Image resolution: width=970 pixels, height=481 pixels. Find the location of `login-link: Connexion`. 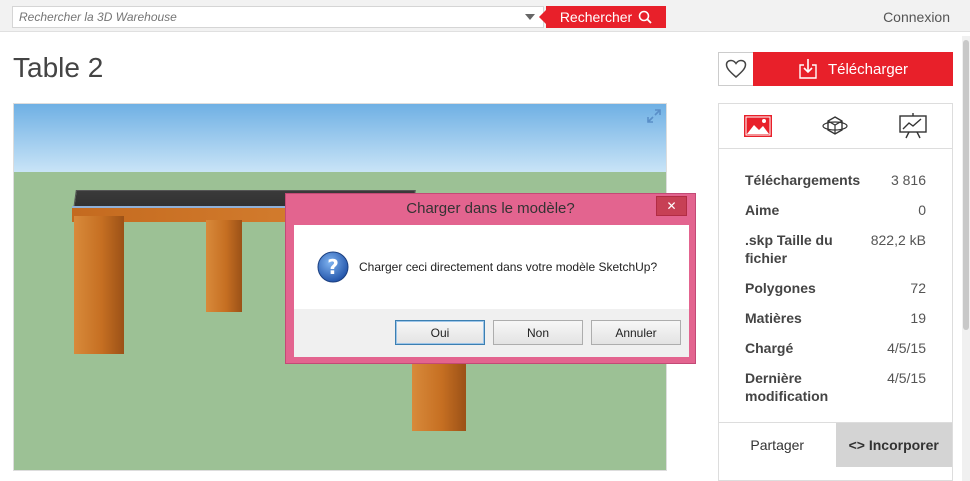

login-link: Connexion is located at coordinates (916, 17).